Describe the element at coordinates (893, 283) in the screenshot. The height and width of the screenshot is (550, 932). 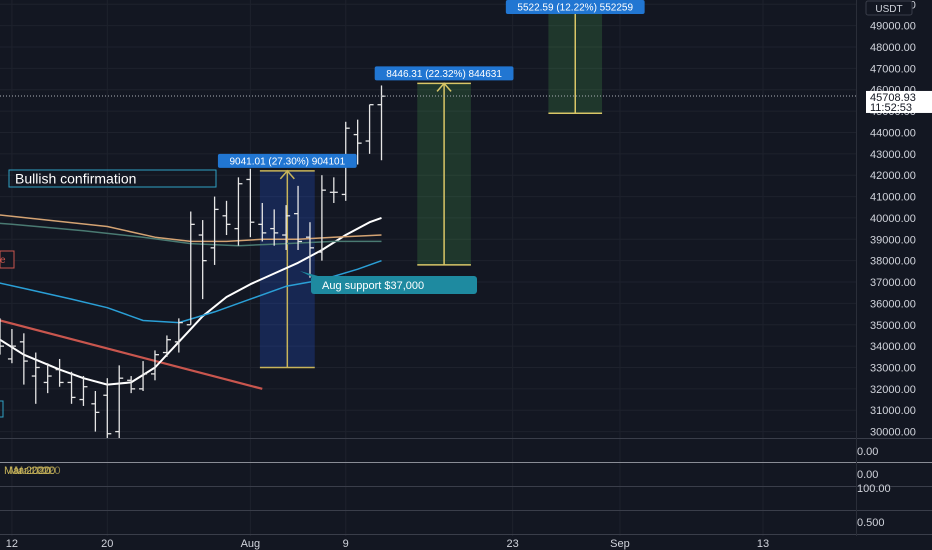
I see `price-tick-label: 37000.00` at that location.